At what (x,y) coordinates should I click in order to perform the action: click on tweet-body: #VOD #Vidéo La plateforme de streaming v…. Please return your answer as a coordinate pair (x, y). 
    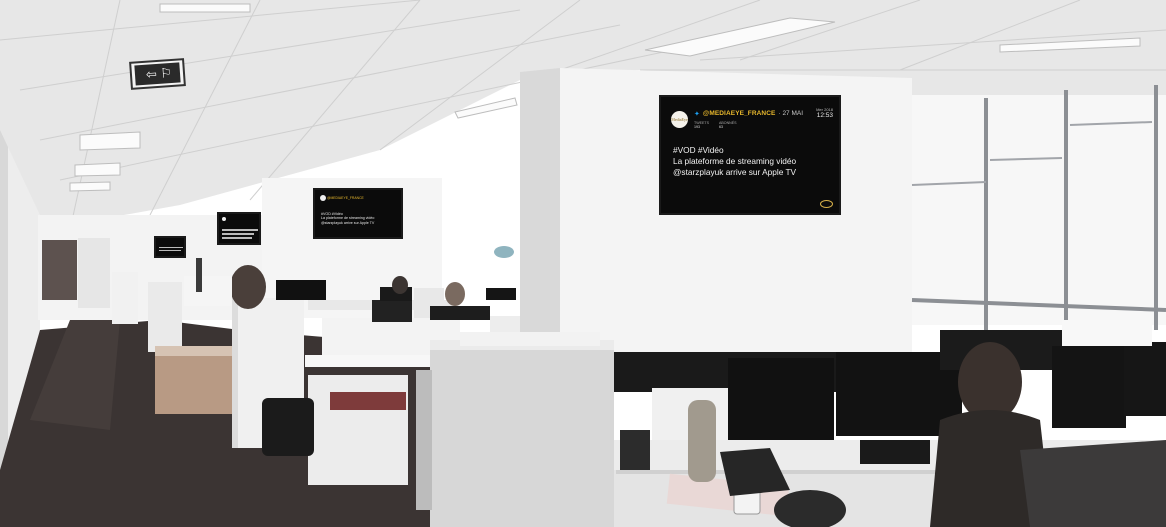
    Looking at the image, I should click on (753, 161).